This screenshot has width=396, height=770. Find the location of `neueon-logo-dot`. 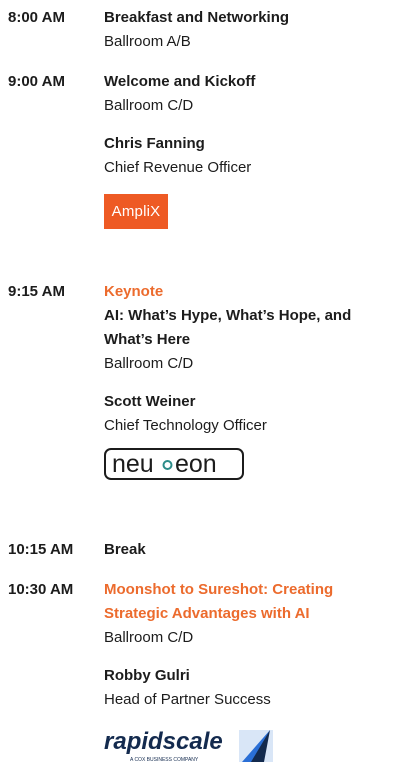

neueon-logo-dot is located at coordinates (167, 465).